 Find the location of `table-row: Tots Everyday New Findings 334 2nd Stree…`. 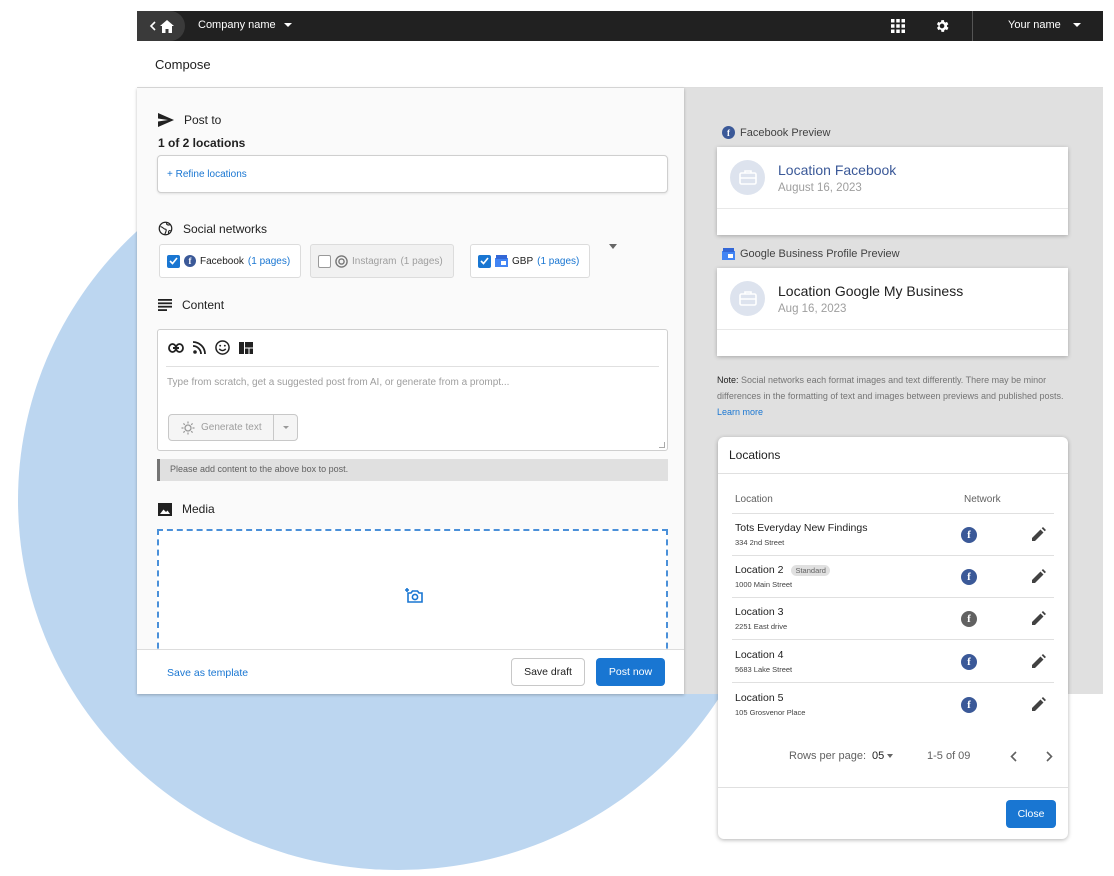

table-row: Tots Everyday New Findings 334 2nd Stree… is located at coordinates (893, 535).